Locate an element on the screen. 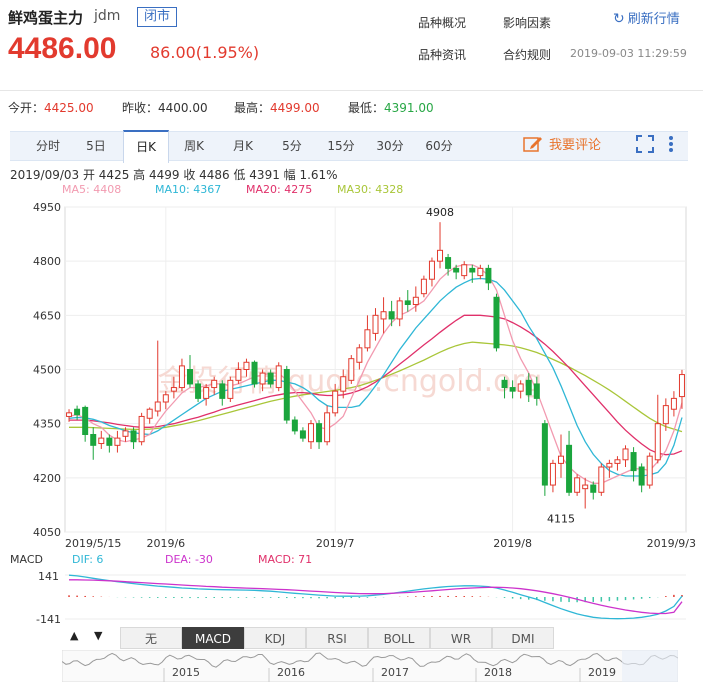 This screenshot has width=703, height=685. price-tick-label: 4200 is located at coordinates (47, 478).